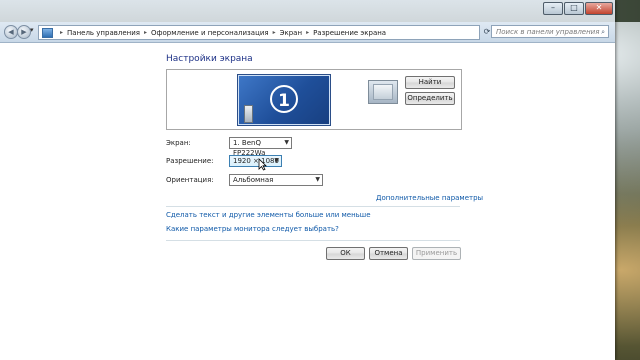  What do you see at coordinates (436, 253) in the screenshot?
I see `apply-button: Применить` at bounding box center [436, 253].